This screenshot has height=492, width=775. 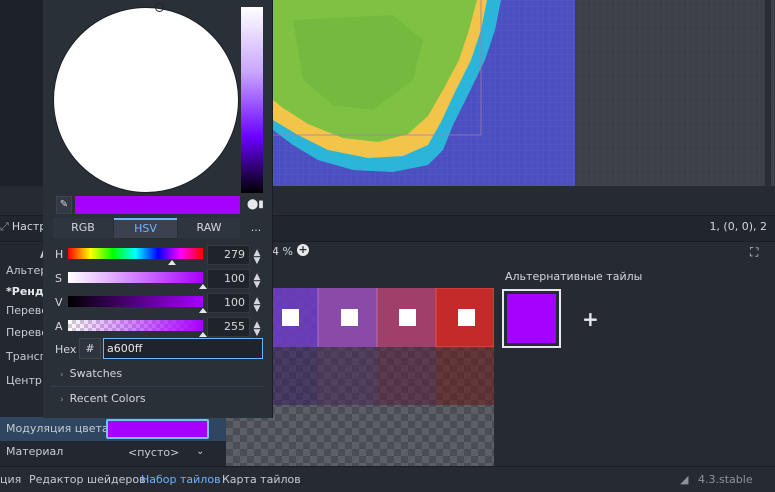 I want to click on wheel-cursor, so click(x=159, y=7).